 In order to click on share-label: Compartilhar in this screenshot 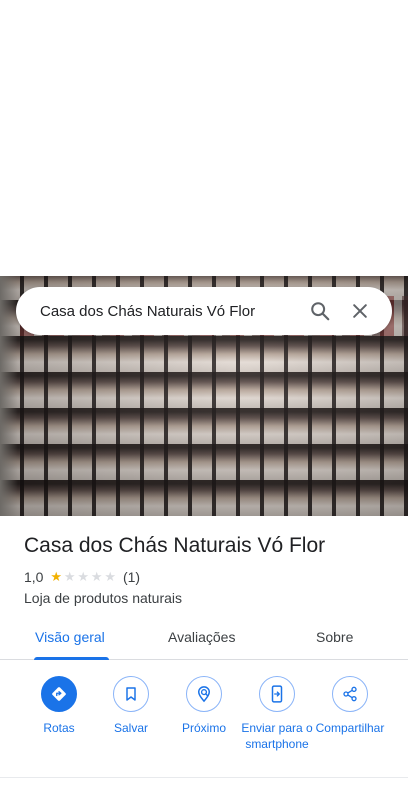, I will do `click(350, 728)`.